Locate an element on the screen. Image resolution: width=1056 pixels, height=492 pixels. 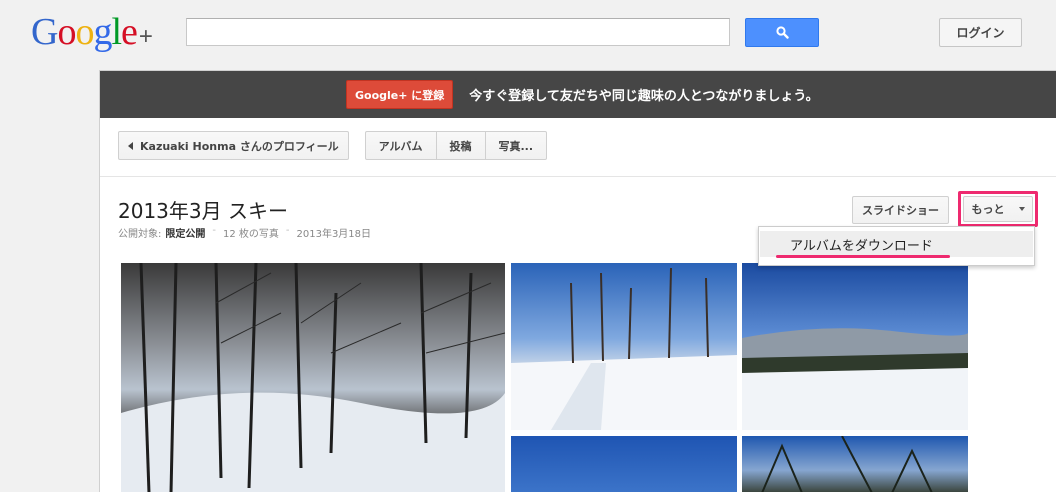
divider is located at coordinates (578, 176).